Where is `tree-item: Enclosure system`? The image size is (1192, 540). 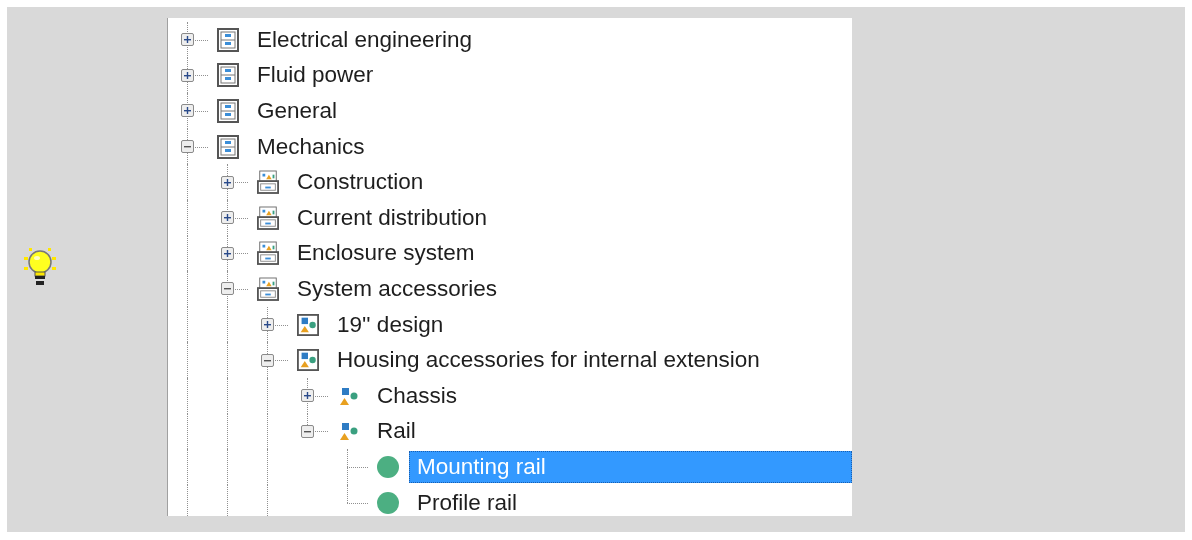 tree-item: Enclosure system is located at coordinates (386, 253).